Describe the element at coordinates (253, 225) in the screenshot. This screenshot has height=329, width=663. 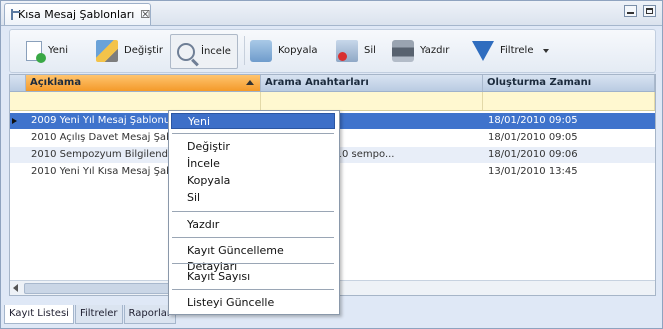
I see `menu-item-print: Yazdır` at that location.